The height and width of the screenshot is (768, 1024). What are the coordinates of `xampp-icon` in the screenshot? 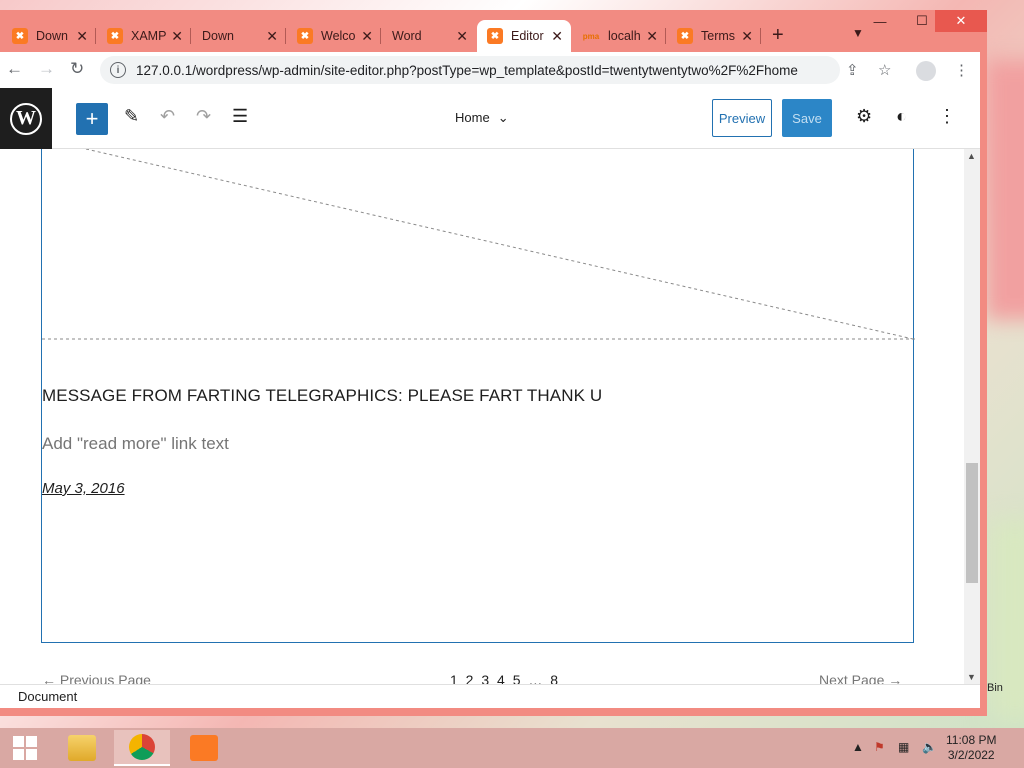 It's located at (204, 748).